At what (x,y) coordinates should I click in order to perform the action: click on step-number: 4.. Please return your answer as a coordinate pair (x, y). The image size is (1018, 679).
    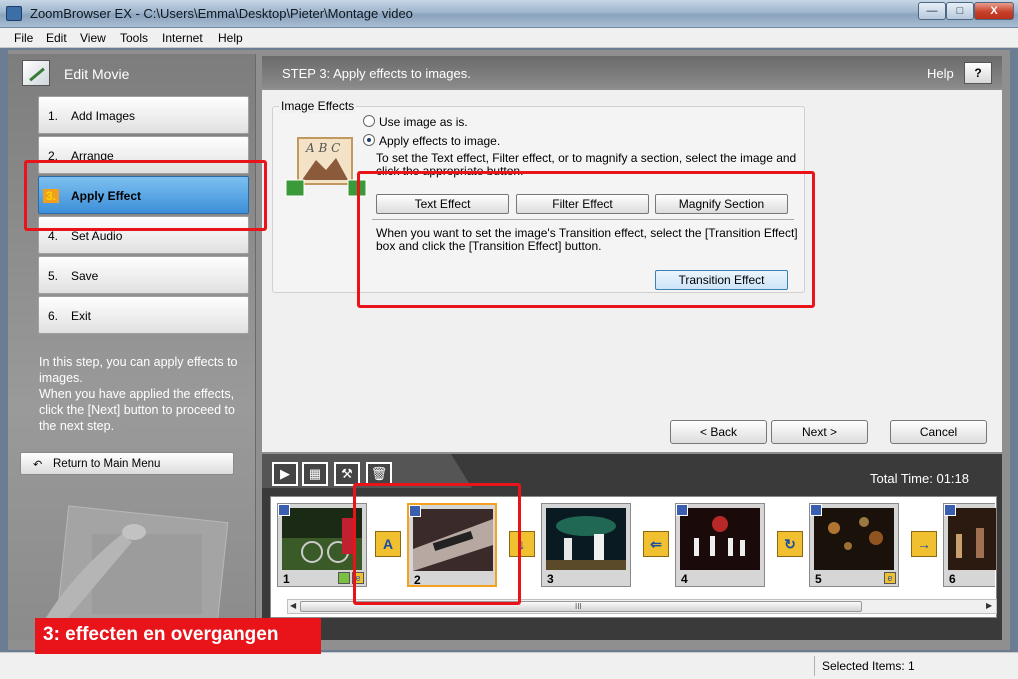
    Looking at the image, I should click on (53, 236).